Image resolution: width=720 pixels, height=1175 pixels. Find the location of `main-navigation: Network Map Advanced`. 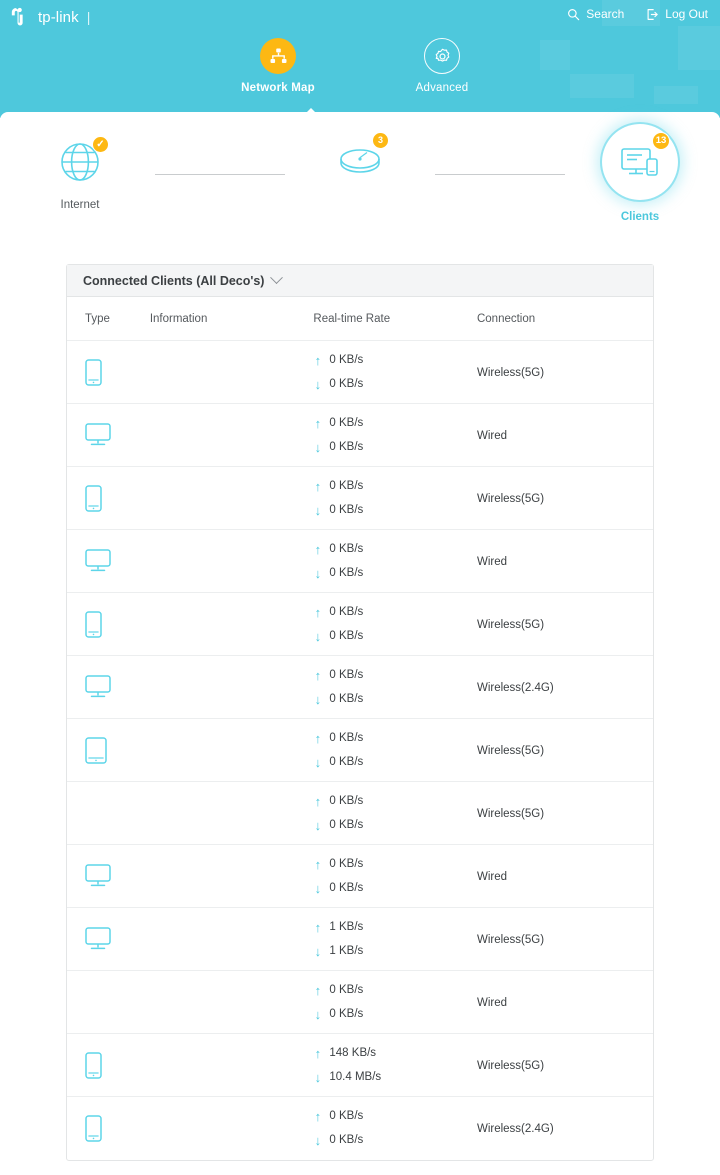

main-navigation: Network Map Advanced is located at coordinates (360, 66).